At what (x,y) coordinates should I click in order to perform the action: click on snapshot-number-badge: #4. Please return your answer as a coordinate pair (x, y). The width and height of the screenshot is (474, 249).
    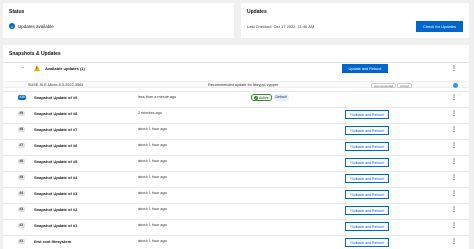
    Looking at the image, I should click on (21, 193).